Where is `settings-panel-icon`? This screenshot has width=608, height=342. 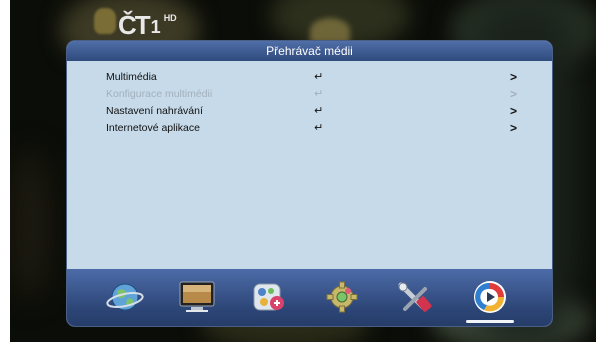 settings-panel-icon is located at coordinates (268, 297).